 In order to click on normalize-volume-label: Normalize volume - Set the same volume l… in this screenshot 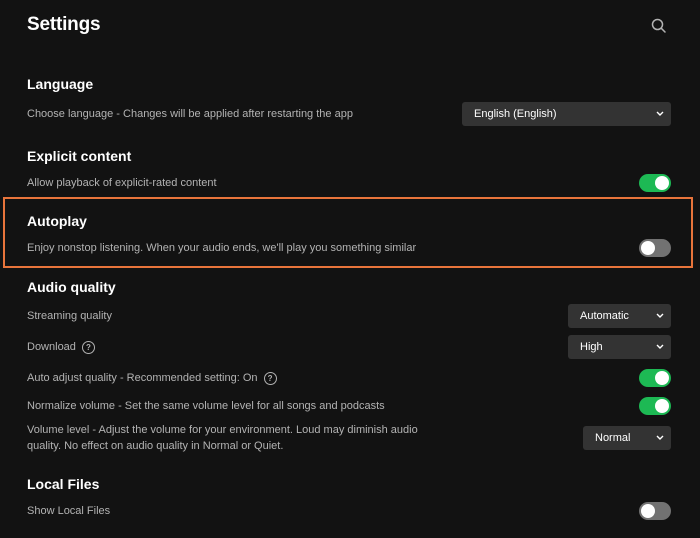, I will do `click(206, 406)`.